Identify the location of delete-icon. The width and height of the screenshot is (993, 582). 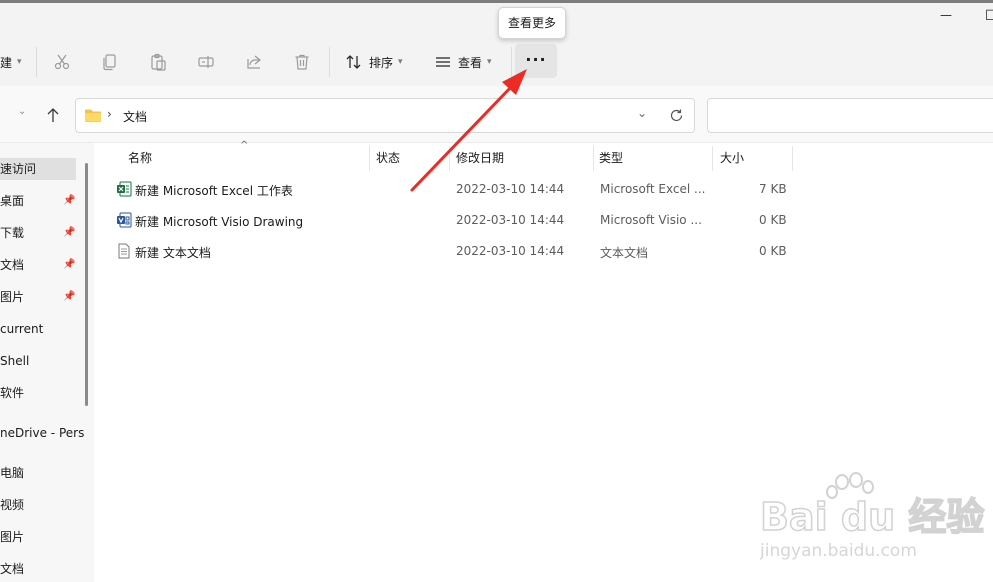
(302, 62).